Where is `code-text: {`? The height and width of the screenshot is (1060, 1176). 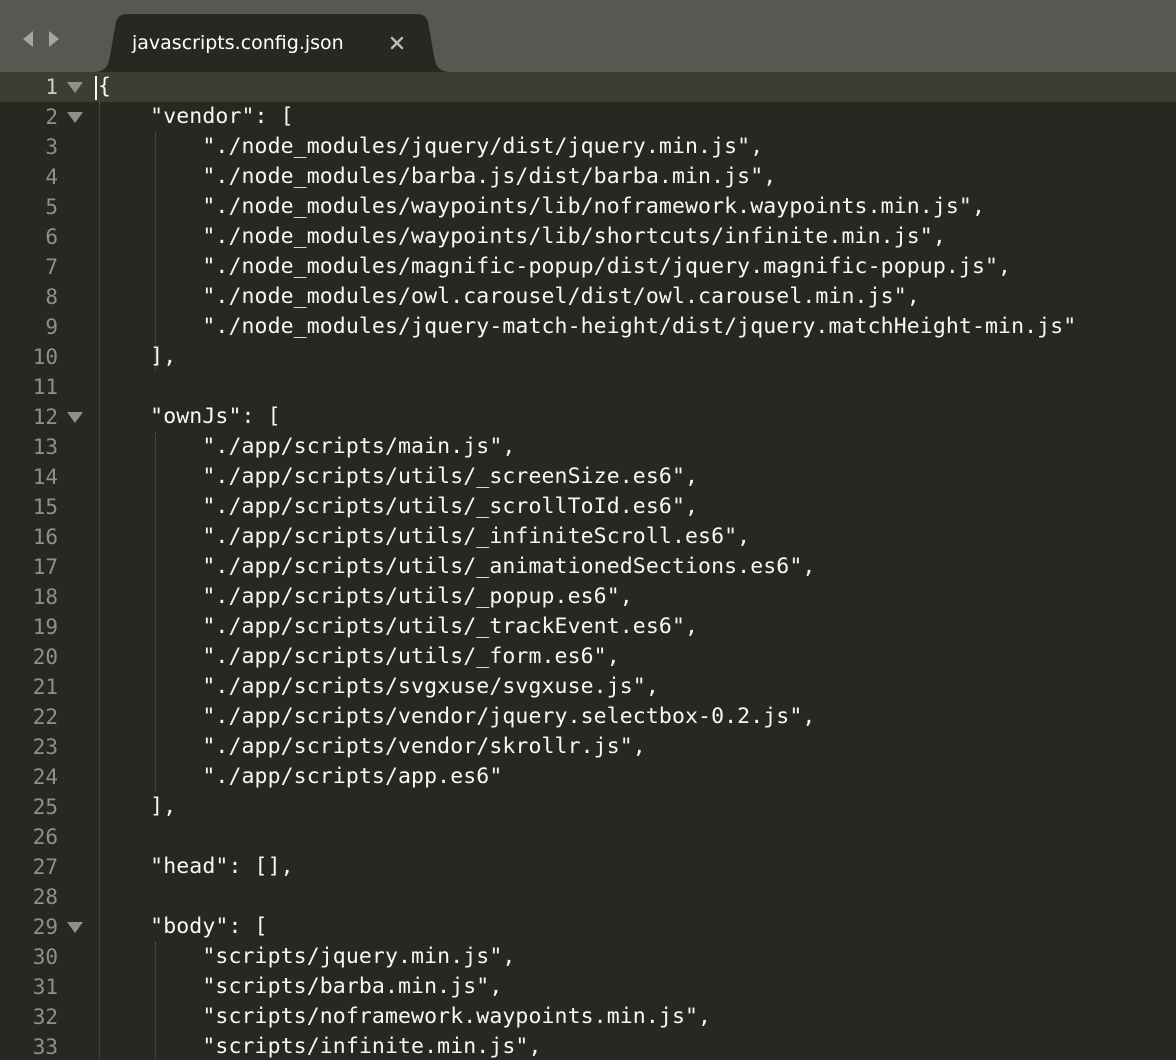 code-text: { is located at coordinates (104, 87).